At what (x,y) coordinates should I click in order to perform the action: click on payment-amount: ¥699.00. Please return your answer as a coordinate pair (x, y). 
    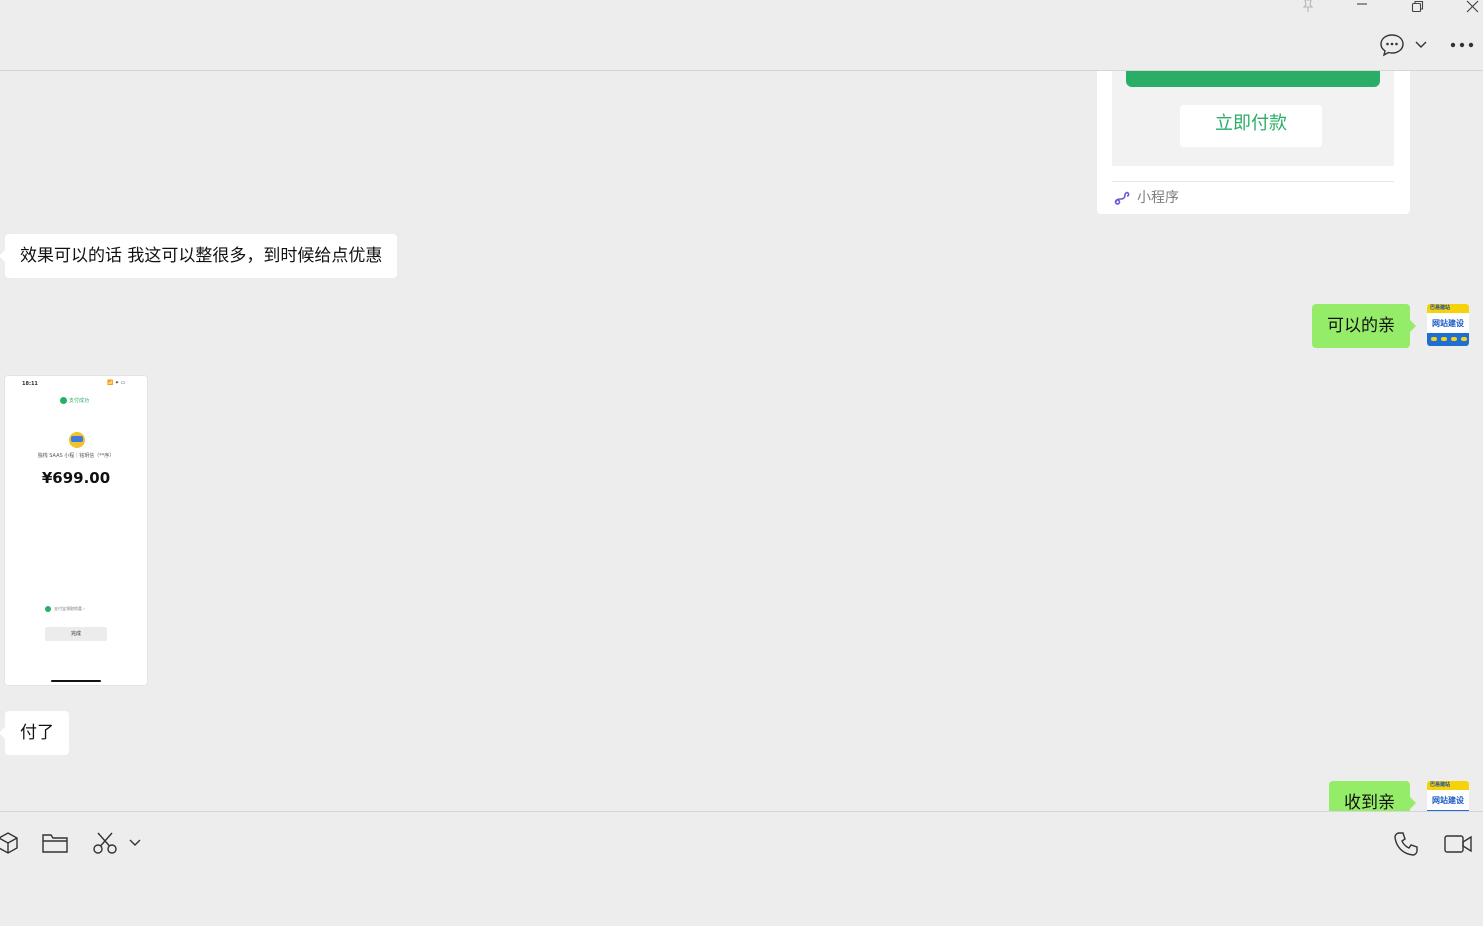
    Looking at the image, I should click on (76, 478).